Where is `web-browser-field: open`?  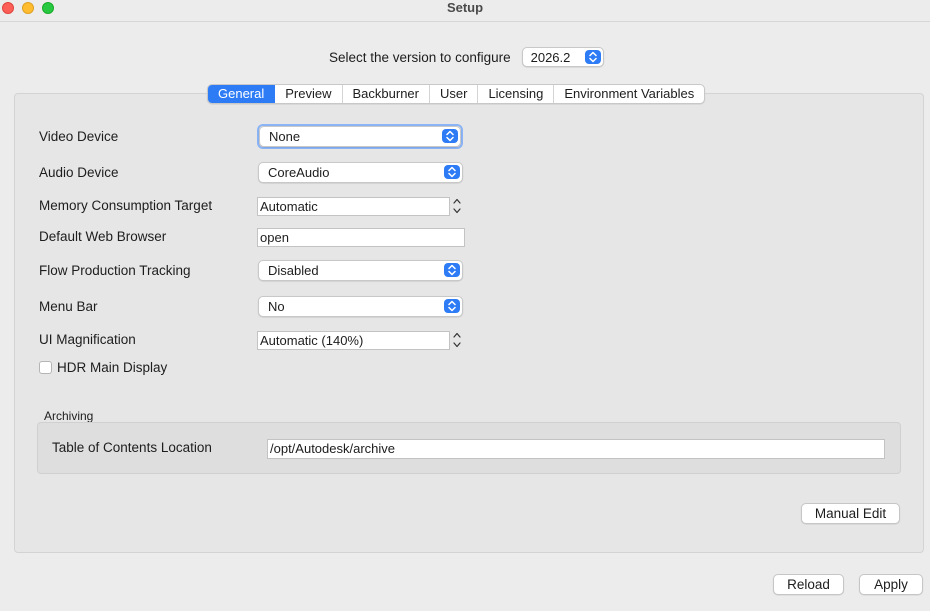
web-browser-field: open is located at coordinates (361, 237).